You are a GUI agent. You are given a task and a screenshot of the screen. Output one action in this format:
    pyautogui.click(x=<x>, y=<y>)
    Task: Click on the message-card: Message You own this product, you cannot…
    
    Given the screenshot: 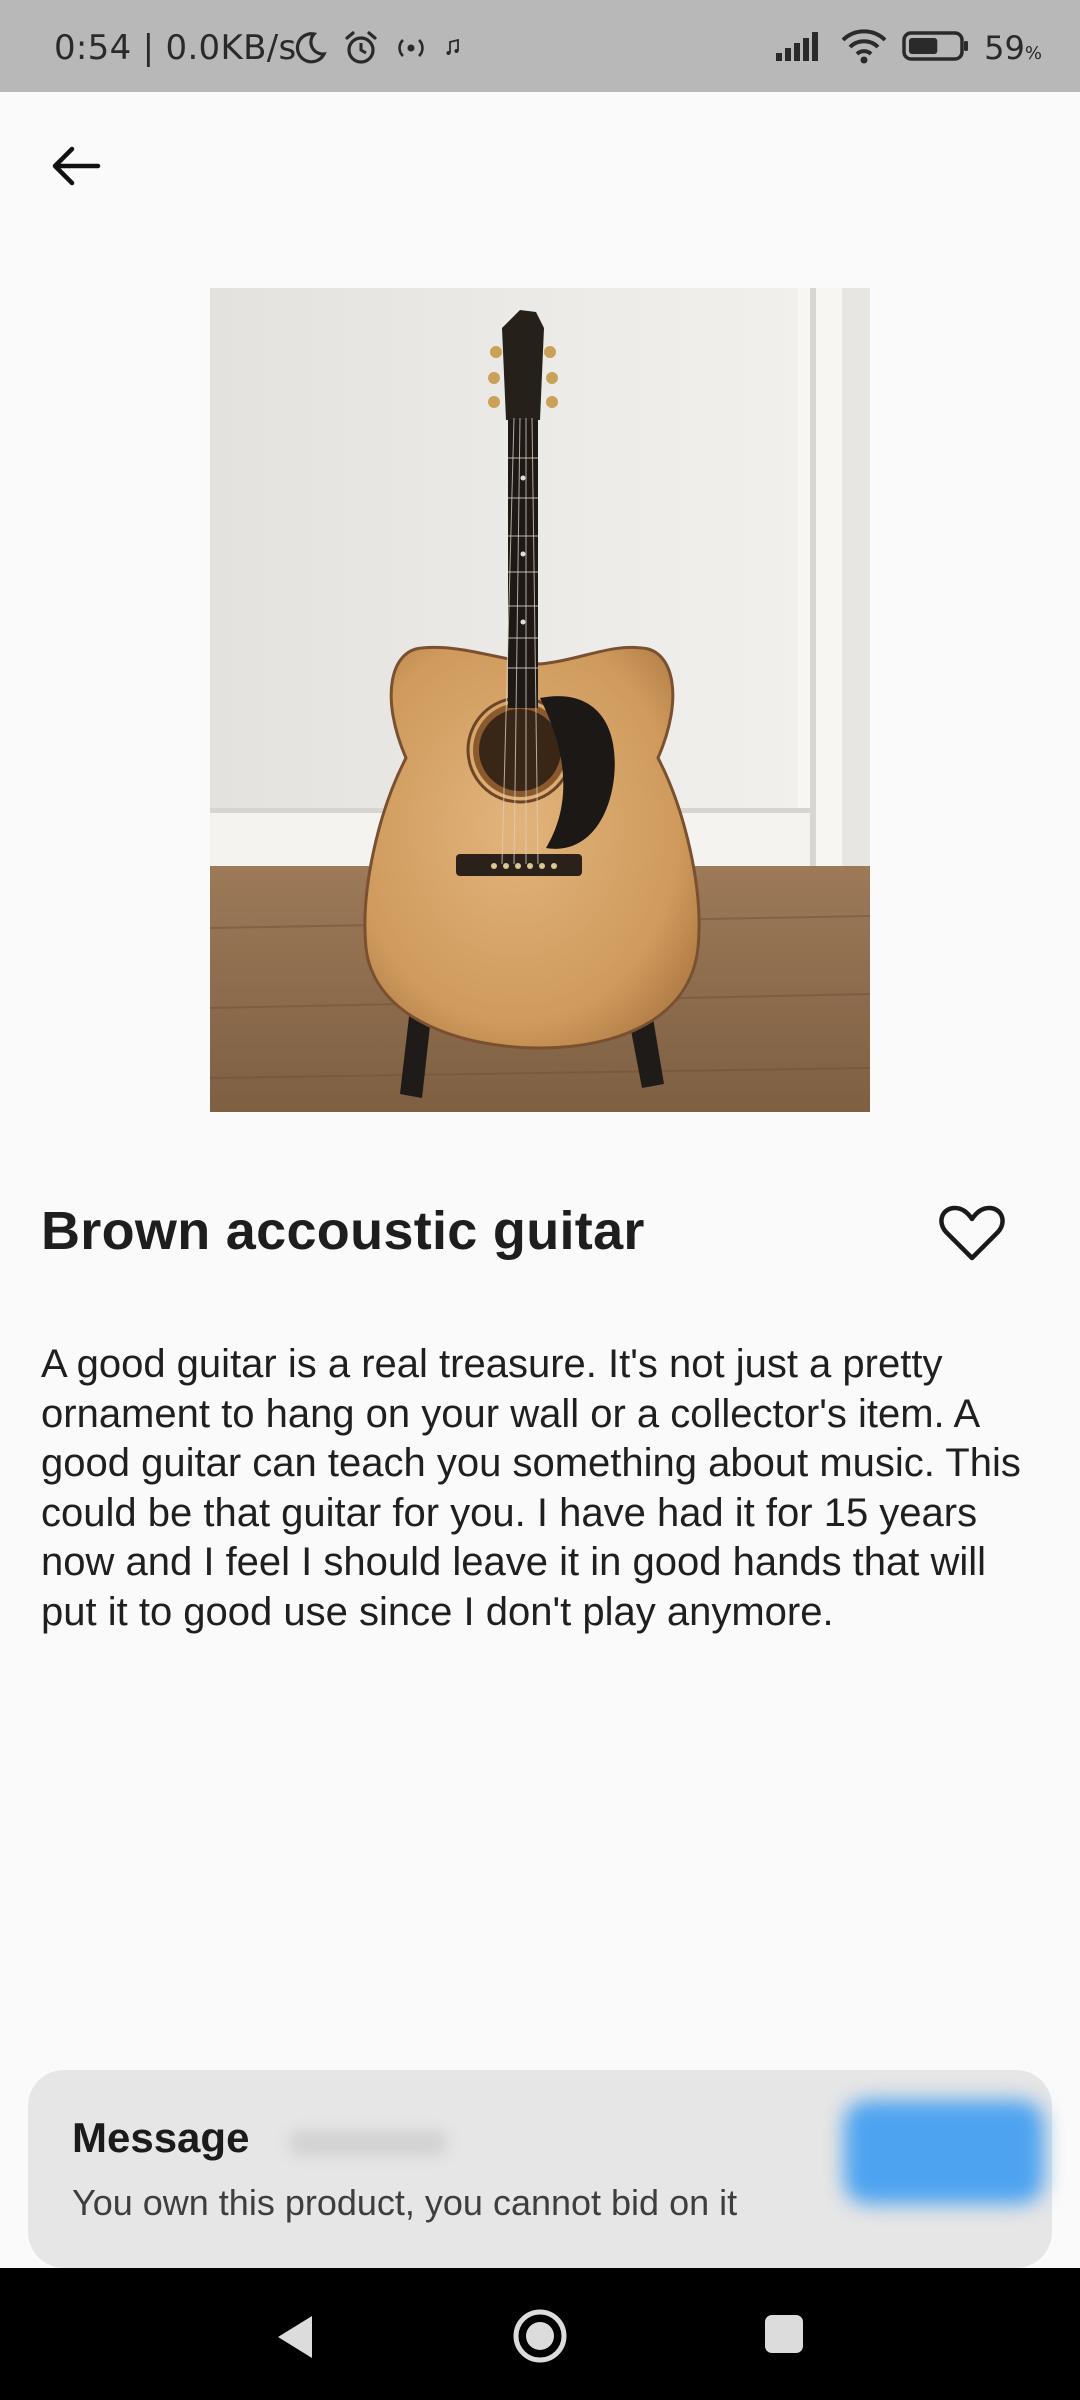 What is the action you would take?
    pyautogui.click(x=540, y=2169)
    